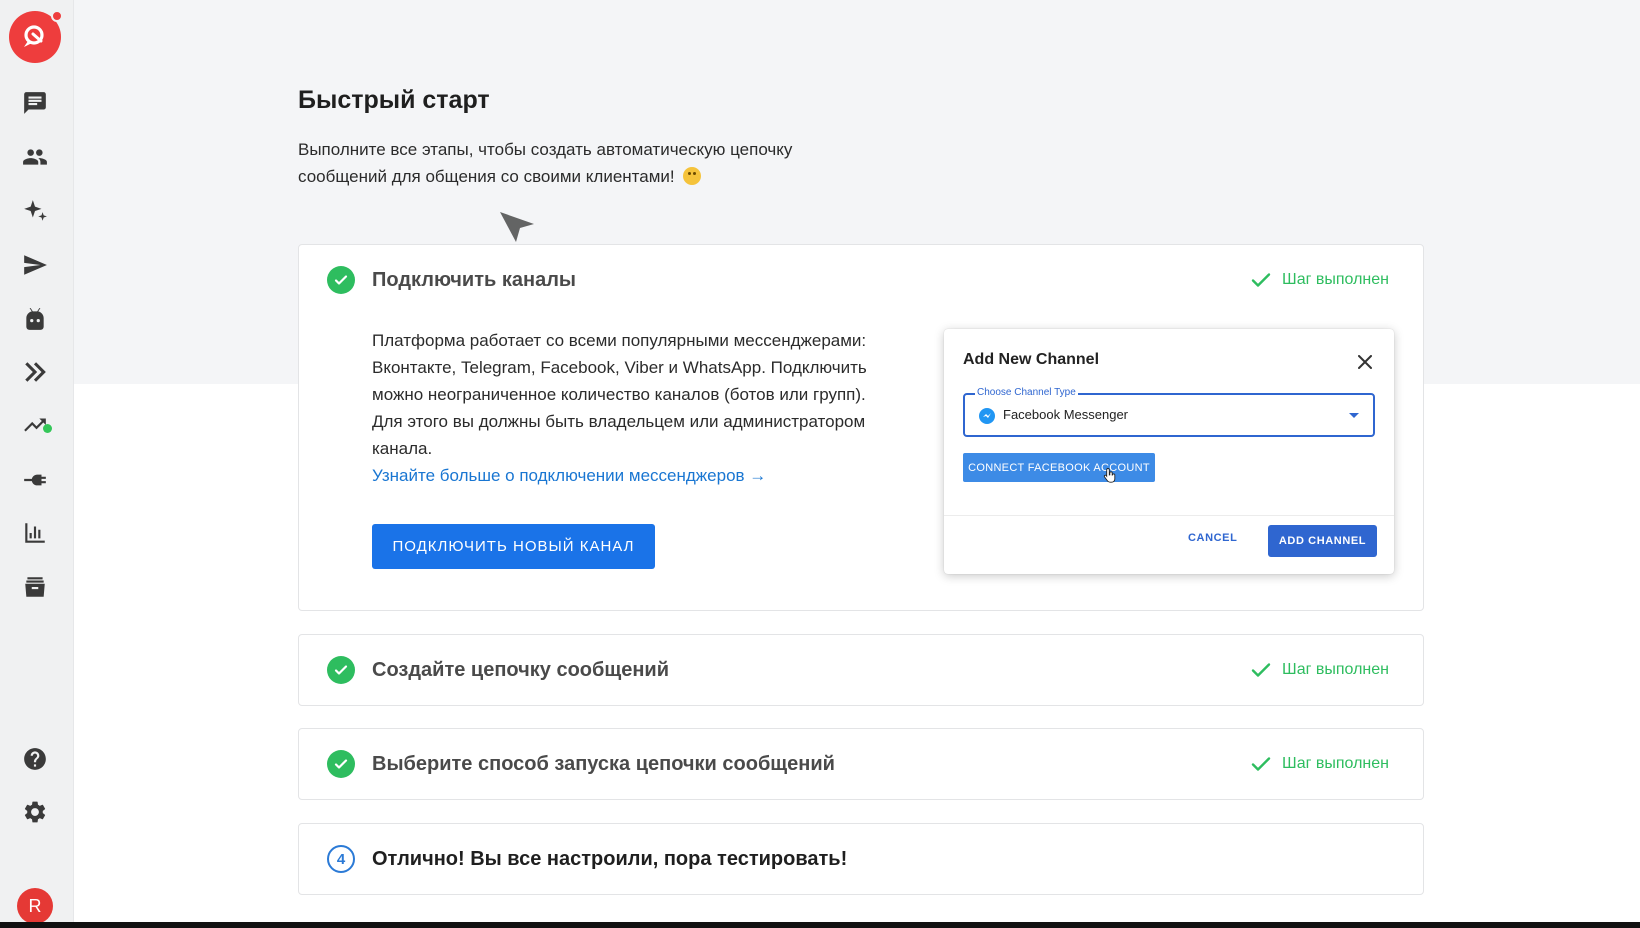  I want to click on cancel-button: CANCEL, so click(1212, 538).